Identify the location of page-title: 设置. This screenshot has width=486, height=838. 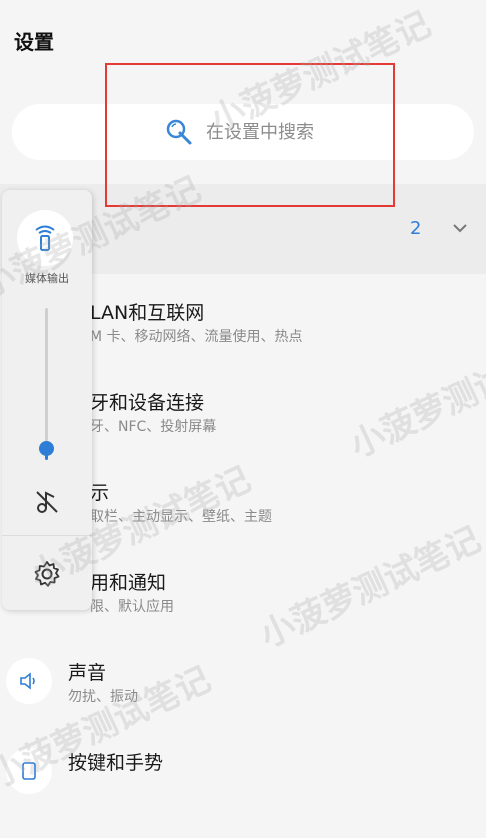
(34, 42).